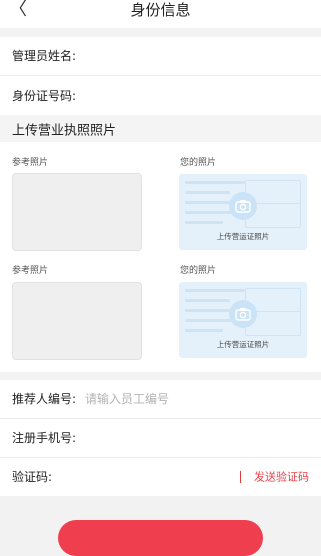 The width and height of the screenshot is (321, 556). I want to click on verification-code-label: 验证码:, so click(32, 477).